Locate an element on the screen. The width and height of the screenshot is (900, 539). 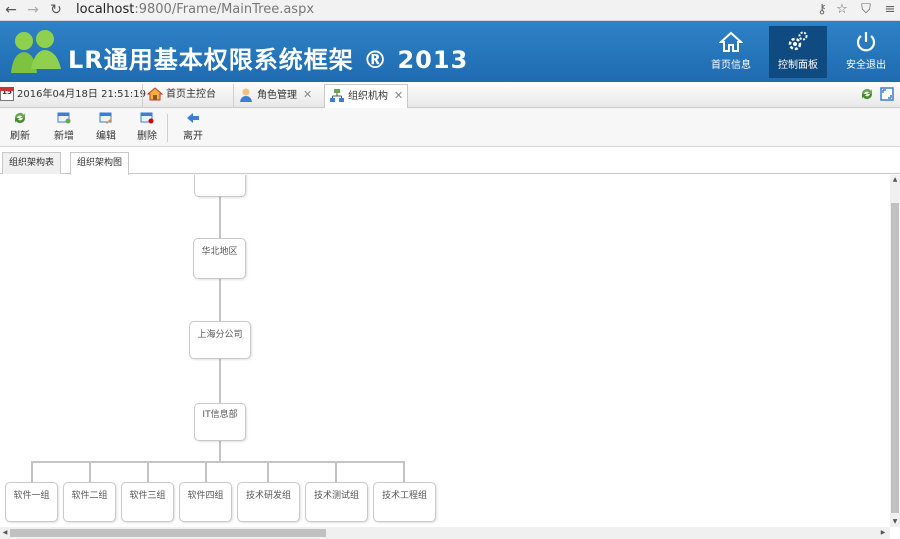
logout-button: 安全退出 is located at coordinates (866, 52).